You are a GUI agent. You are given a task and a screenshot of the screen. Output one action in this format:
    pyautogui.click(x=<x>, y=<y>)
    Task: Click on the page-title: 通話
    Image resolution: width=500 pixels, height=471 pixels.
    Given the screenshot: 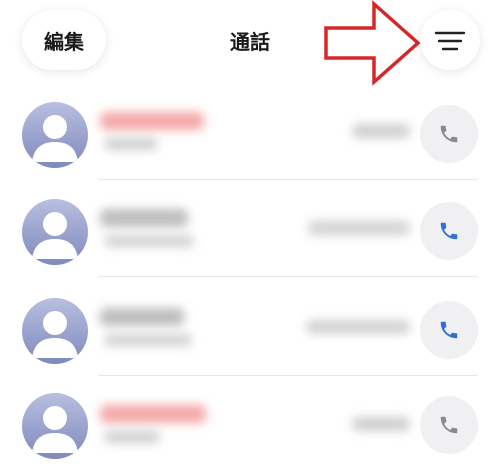 What is the action you would take?
    pyautogui.click(x=250, y=42)
    